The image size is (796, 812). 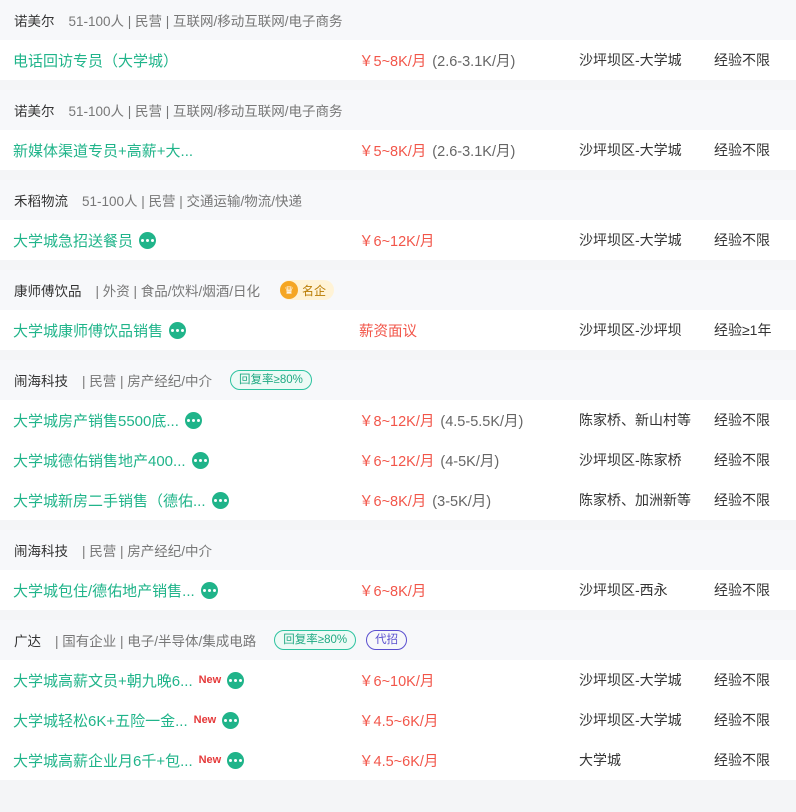 I want to click on company-info: | 国有企业 | 电子/半导体/集成电路, so click(x=156, y=641).